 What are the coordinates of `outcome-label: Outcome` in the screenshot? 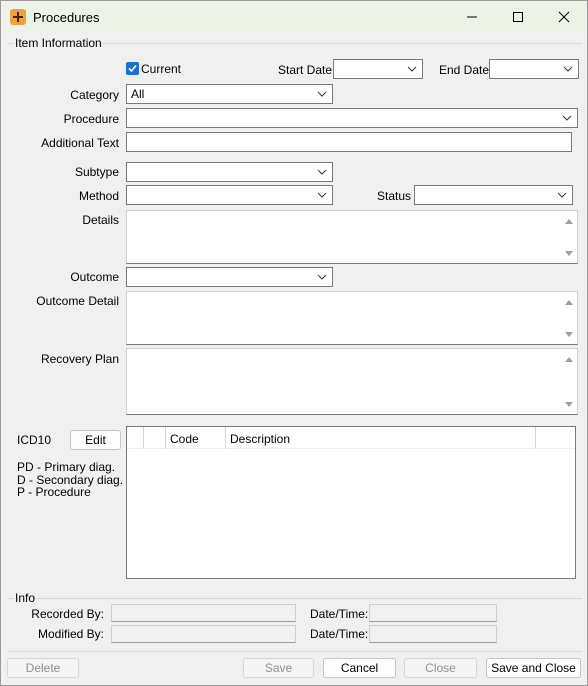 It's located at (94, 277).